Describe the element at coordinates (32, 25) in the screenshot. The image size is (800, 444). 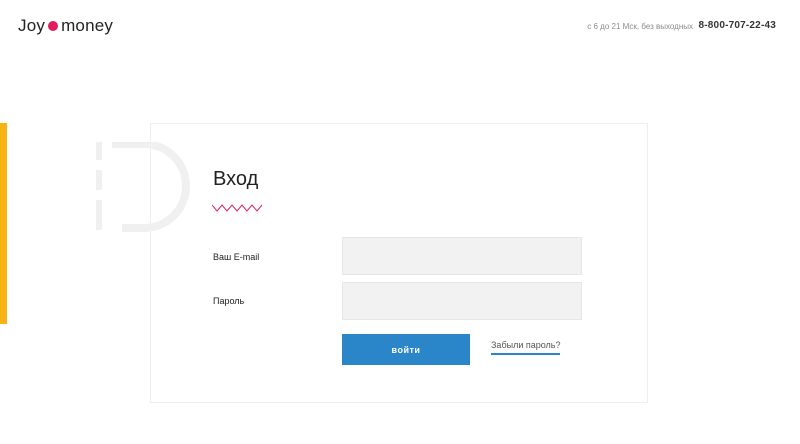
I see `logo-text-left: Joy` at that location.